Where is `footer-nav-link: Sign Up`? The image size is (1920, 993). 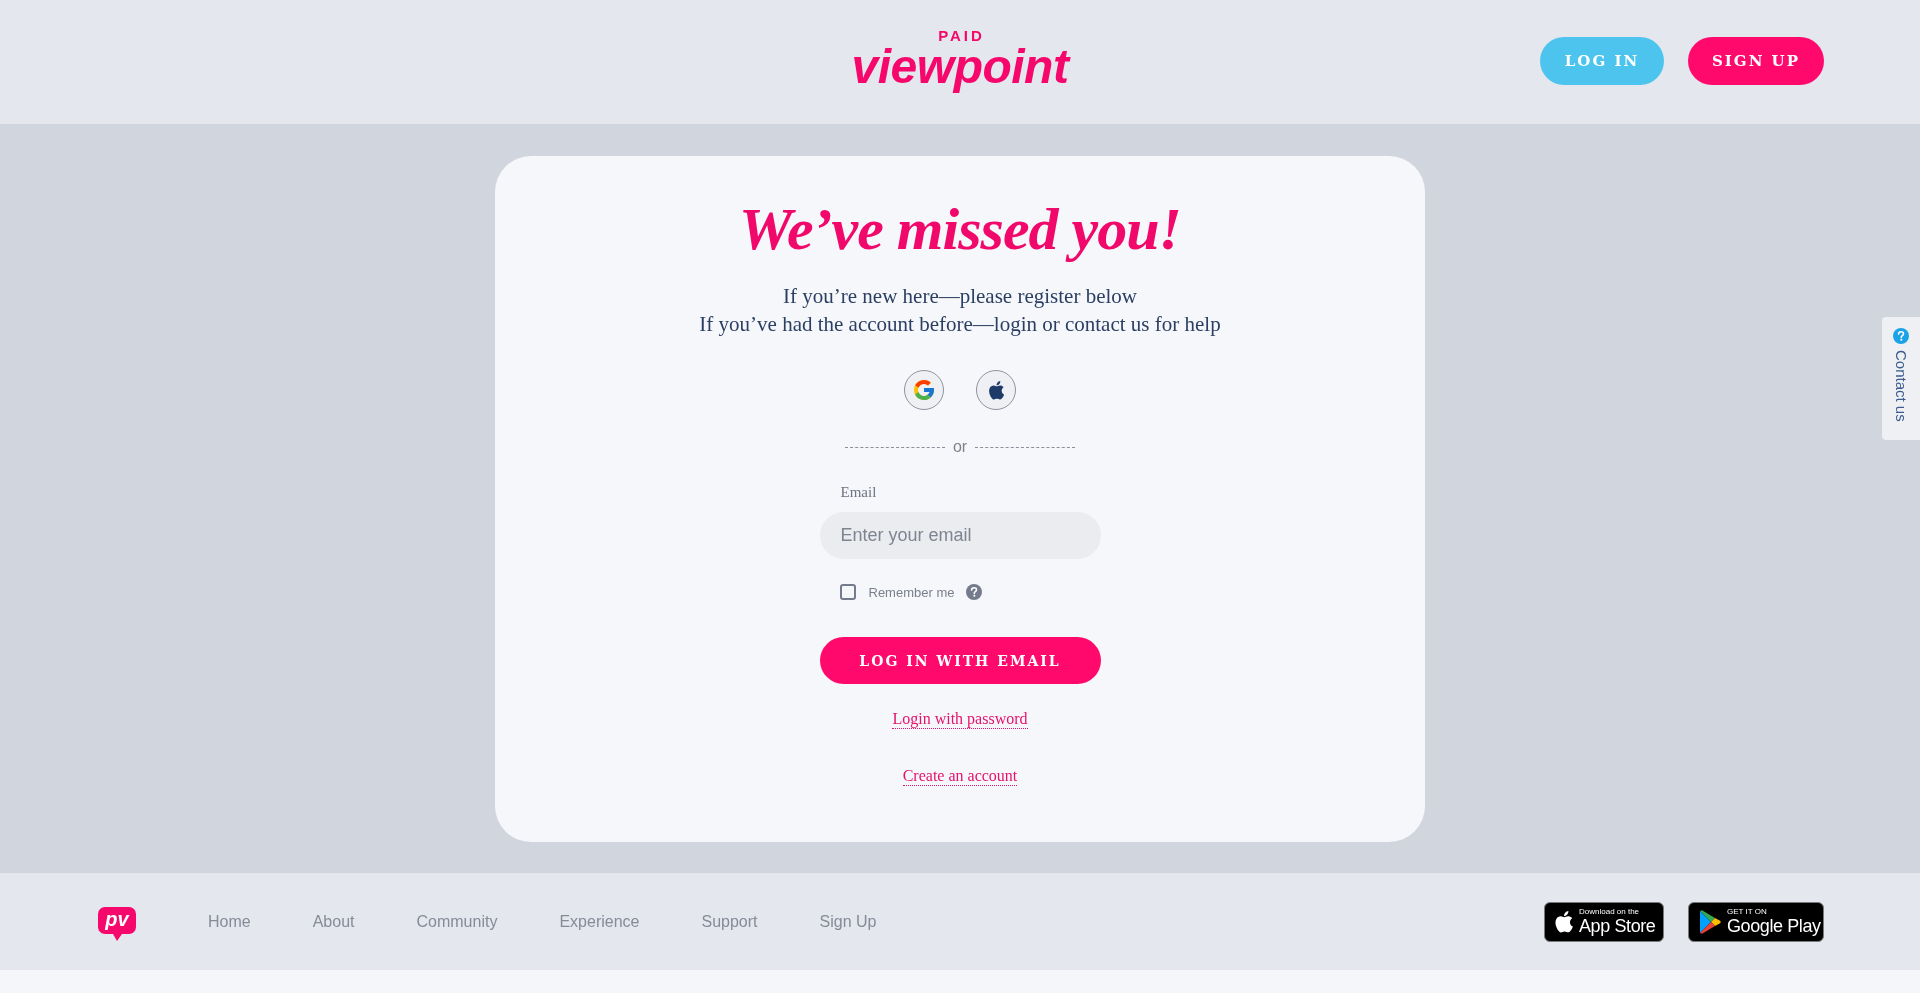 footer-nav-link: Sign Up is located at coordinates (848, 921).